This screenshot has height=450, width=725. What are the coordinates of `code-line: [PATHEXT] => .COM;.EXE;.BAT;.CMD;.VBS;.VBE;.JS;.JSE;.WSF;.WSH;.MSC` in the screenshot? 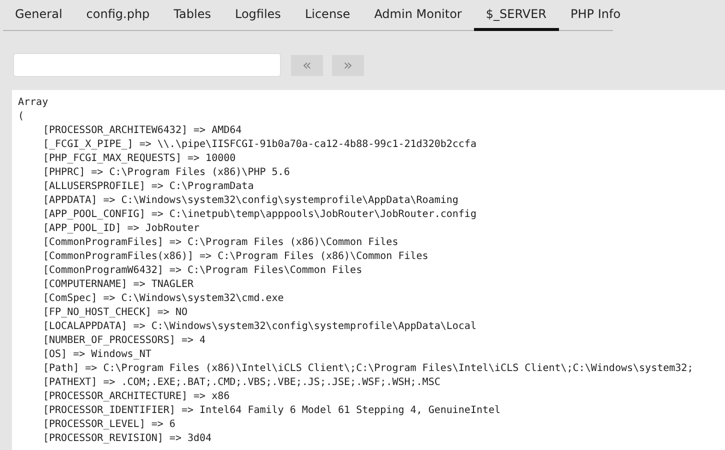 It's located at (242, 383).